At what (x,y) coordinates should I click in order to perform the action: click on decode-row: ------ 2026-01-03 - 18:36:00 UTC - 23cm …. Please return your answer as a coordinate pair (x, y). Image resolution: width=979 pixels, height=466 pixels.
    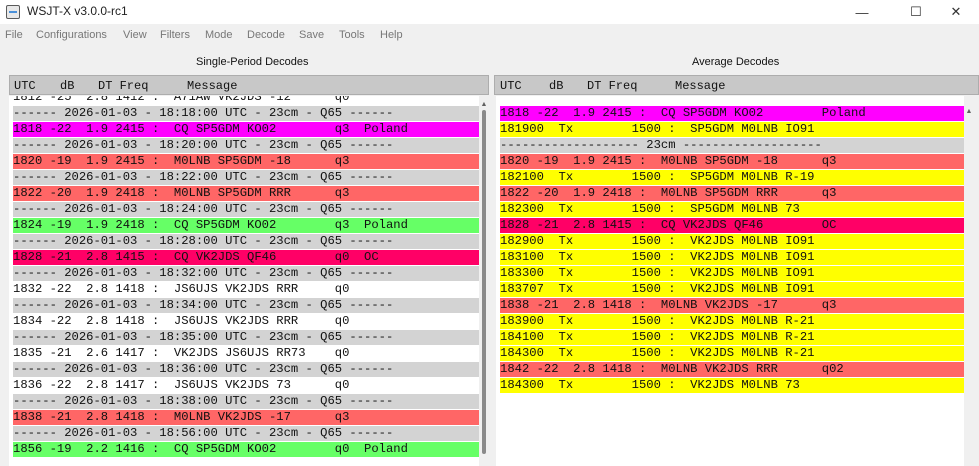
    Looking at the image, I should click on (246, 369).